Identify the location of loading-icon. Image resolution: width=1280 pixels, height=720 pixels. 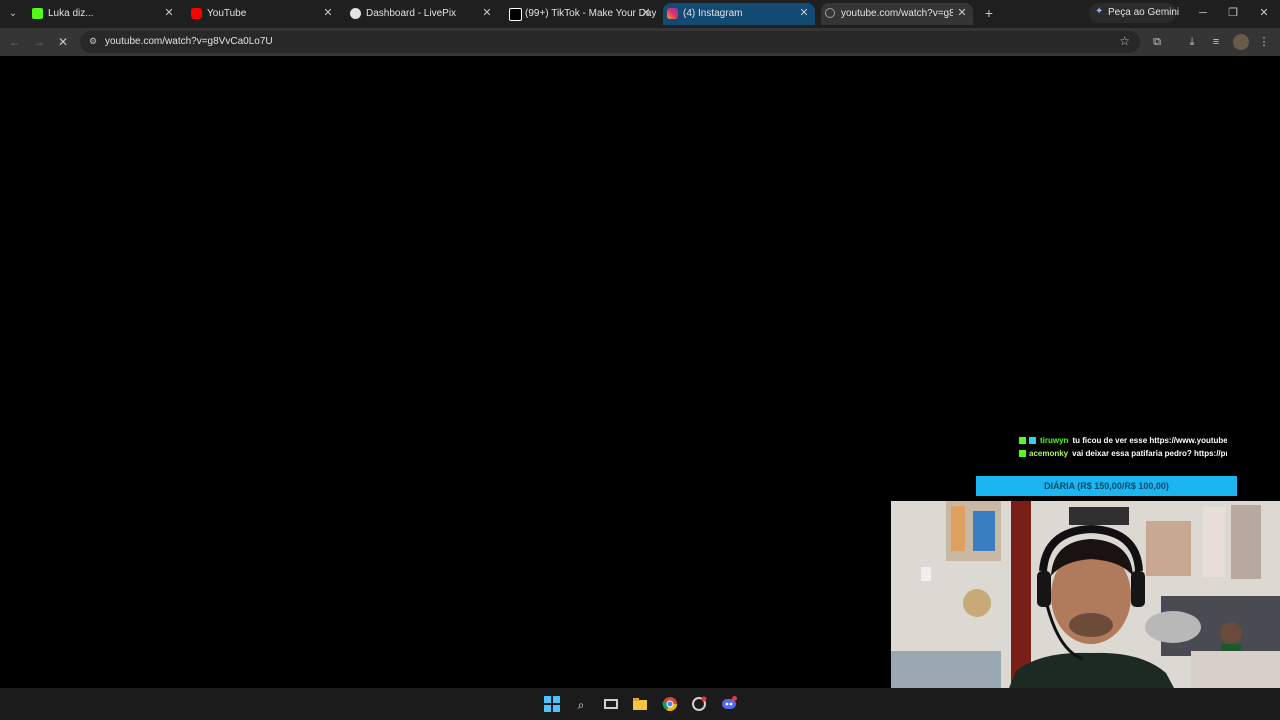
(830, 13).